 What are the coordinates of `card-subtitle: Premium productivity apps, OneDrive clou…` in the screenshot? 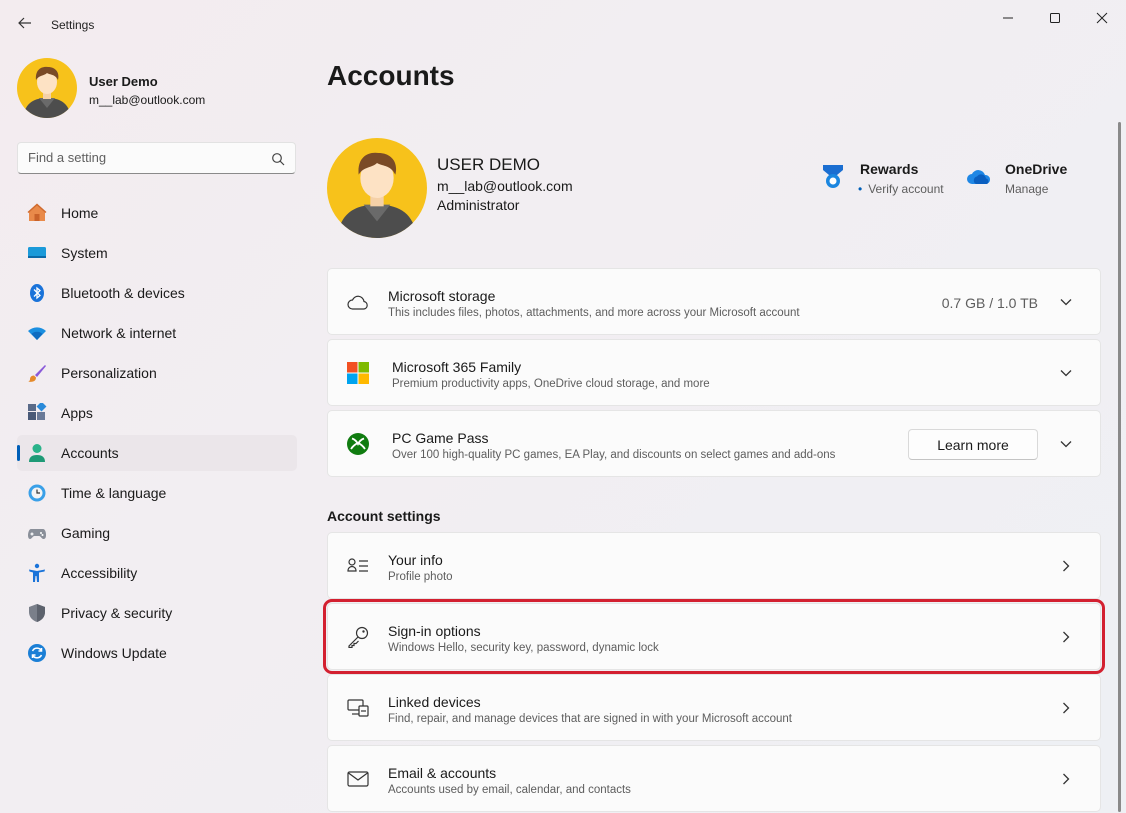 It's located at (551, 384).